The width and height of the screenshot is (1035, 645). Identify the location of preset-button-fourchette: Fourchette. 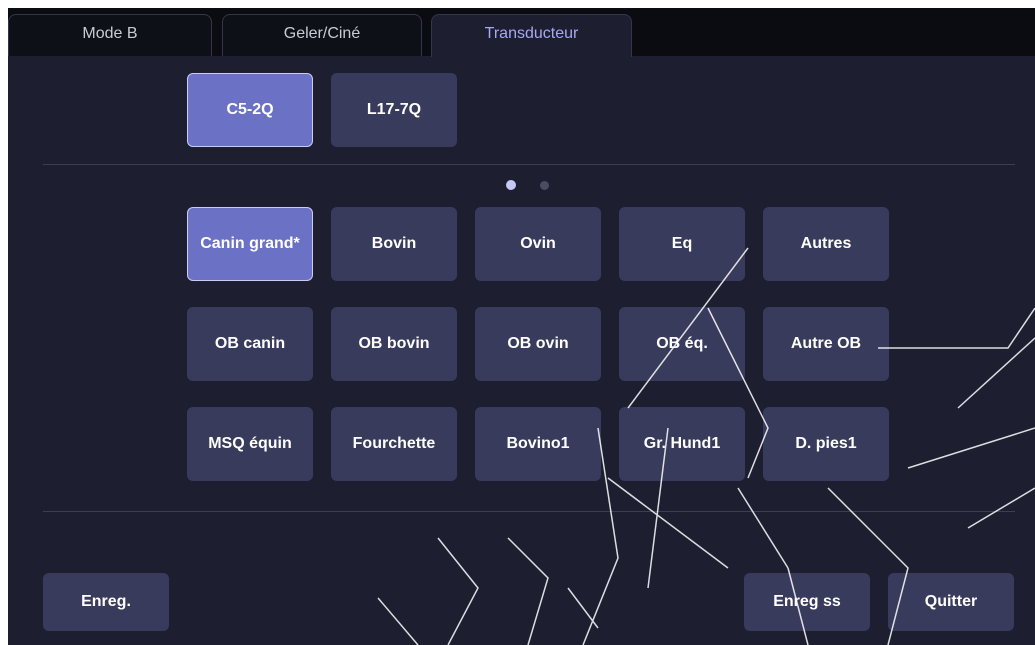
(394, 444).